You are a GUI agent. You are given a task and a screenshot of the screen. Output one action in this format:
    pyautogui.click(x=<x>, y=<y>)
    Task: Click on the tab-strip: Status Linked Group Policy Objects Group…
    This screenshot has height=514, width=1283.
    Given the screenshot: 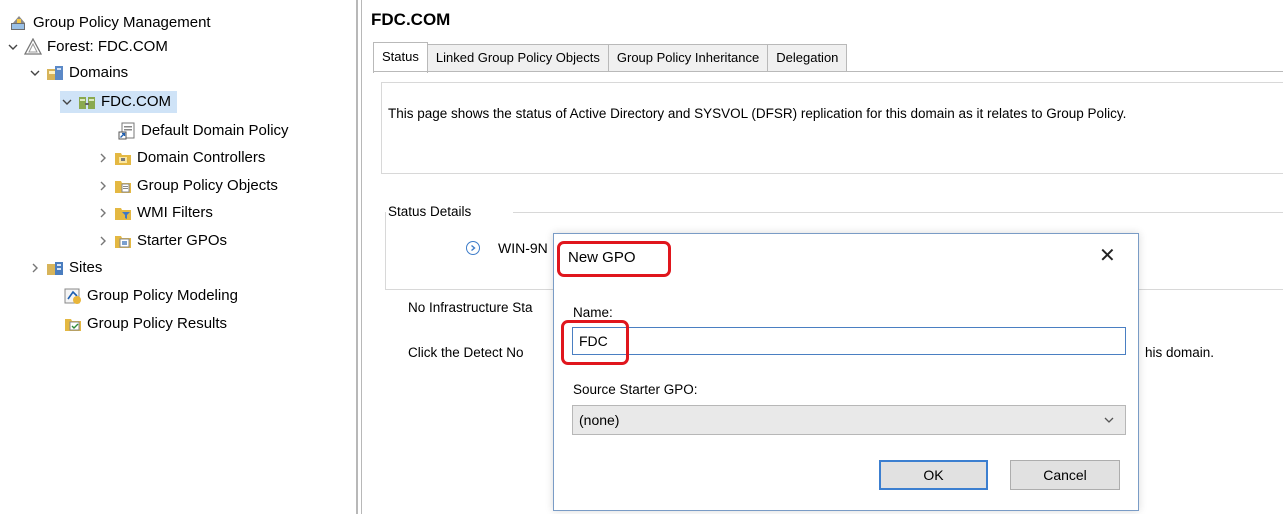 What is the action you would take?
    pyautogui.click(x=610, y=57)
    